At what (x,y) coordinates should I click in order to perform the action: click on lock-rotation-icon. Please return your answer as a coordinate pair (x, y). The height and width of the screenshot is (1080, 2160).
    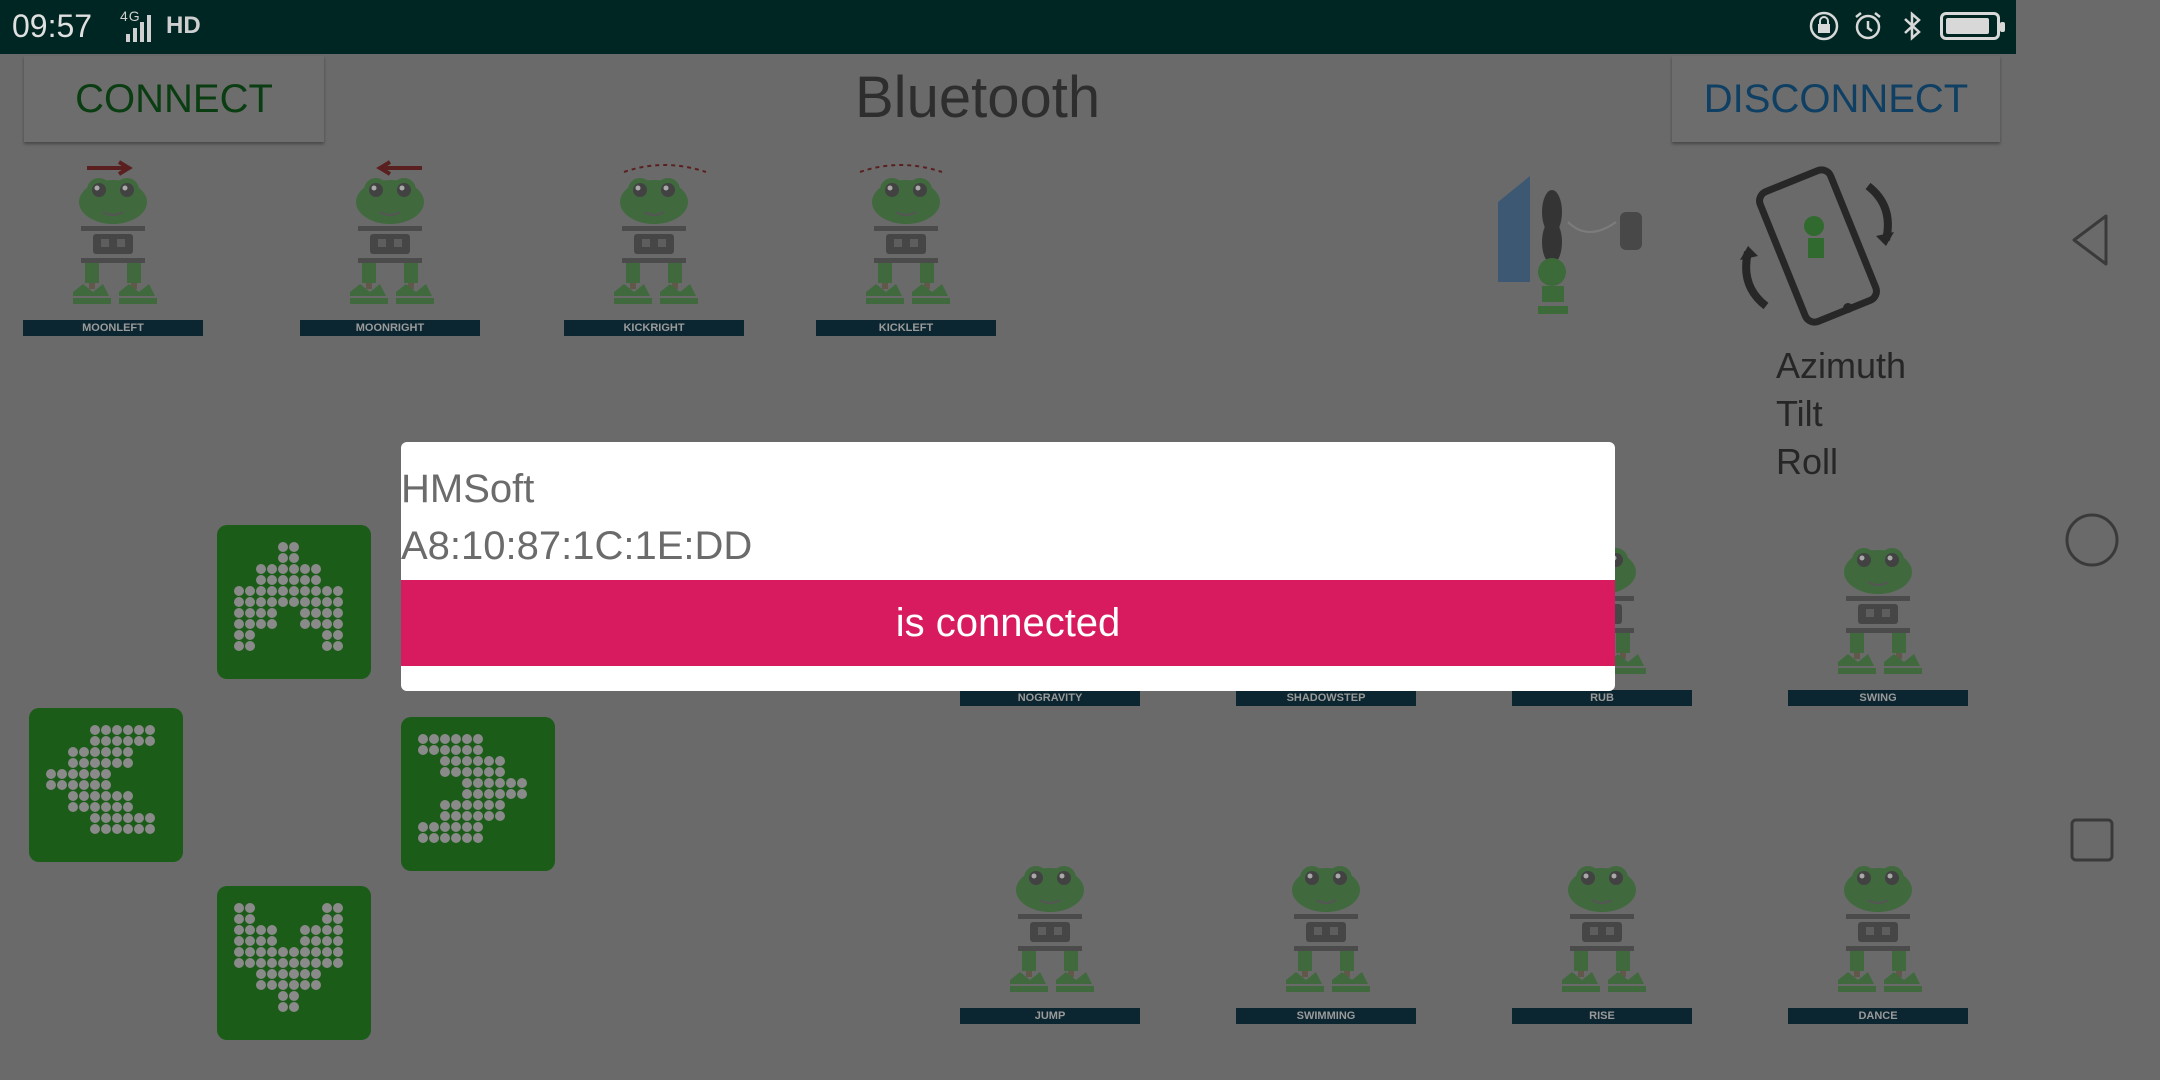
    Looking at the image, I should click on (1824, 26).